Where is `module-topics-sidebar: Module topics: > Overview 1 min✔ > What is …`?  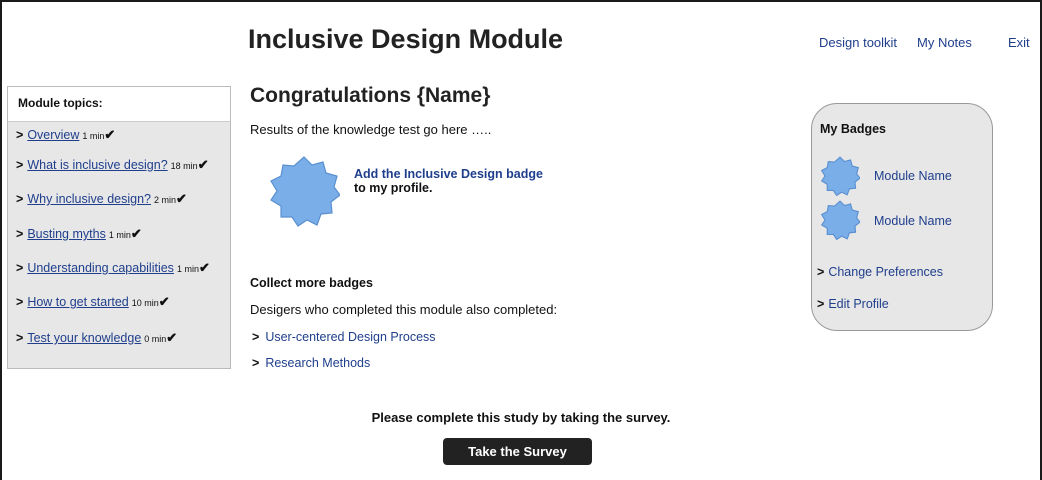
module-topics-sidebar: Module topics: > Overview 1 min✔ > What is … is located at coordinates (119, 227).